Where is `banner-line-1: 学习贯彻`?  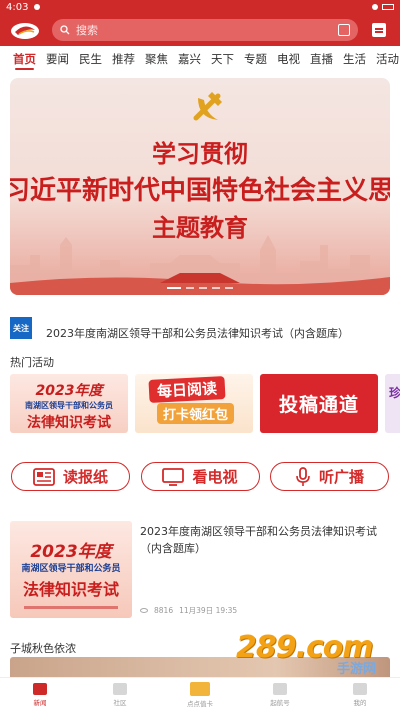 banner-line-1: 学习贯彻 is located at coordinates (200, 153).